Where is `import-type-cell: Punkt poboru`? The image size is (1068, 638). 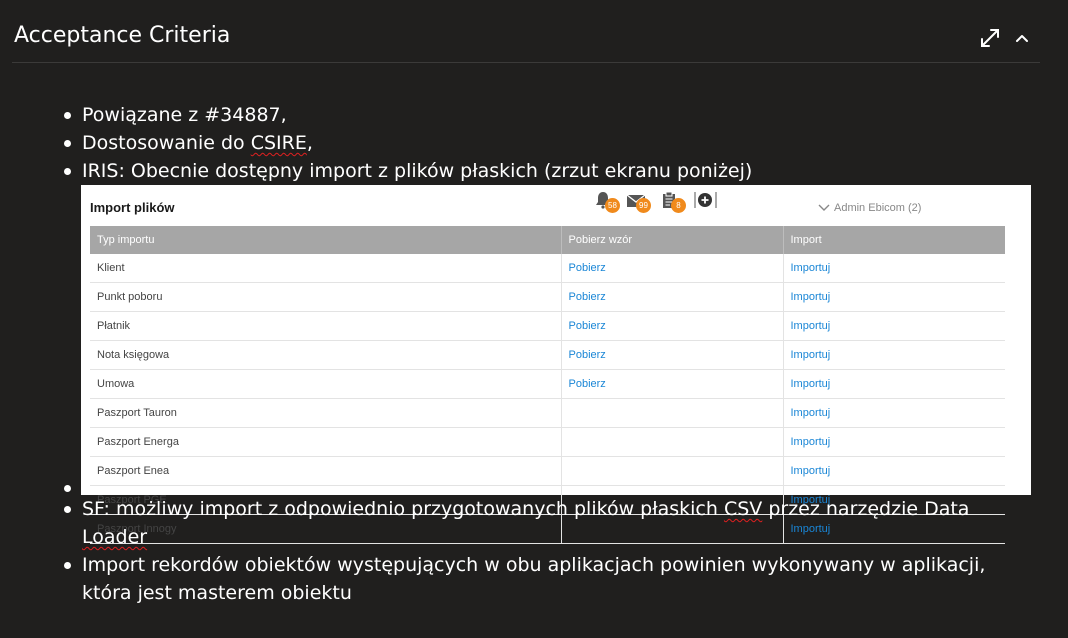 import-type-cell: Punkt poboru is located at coordinates (325, 297).